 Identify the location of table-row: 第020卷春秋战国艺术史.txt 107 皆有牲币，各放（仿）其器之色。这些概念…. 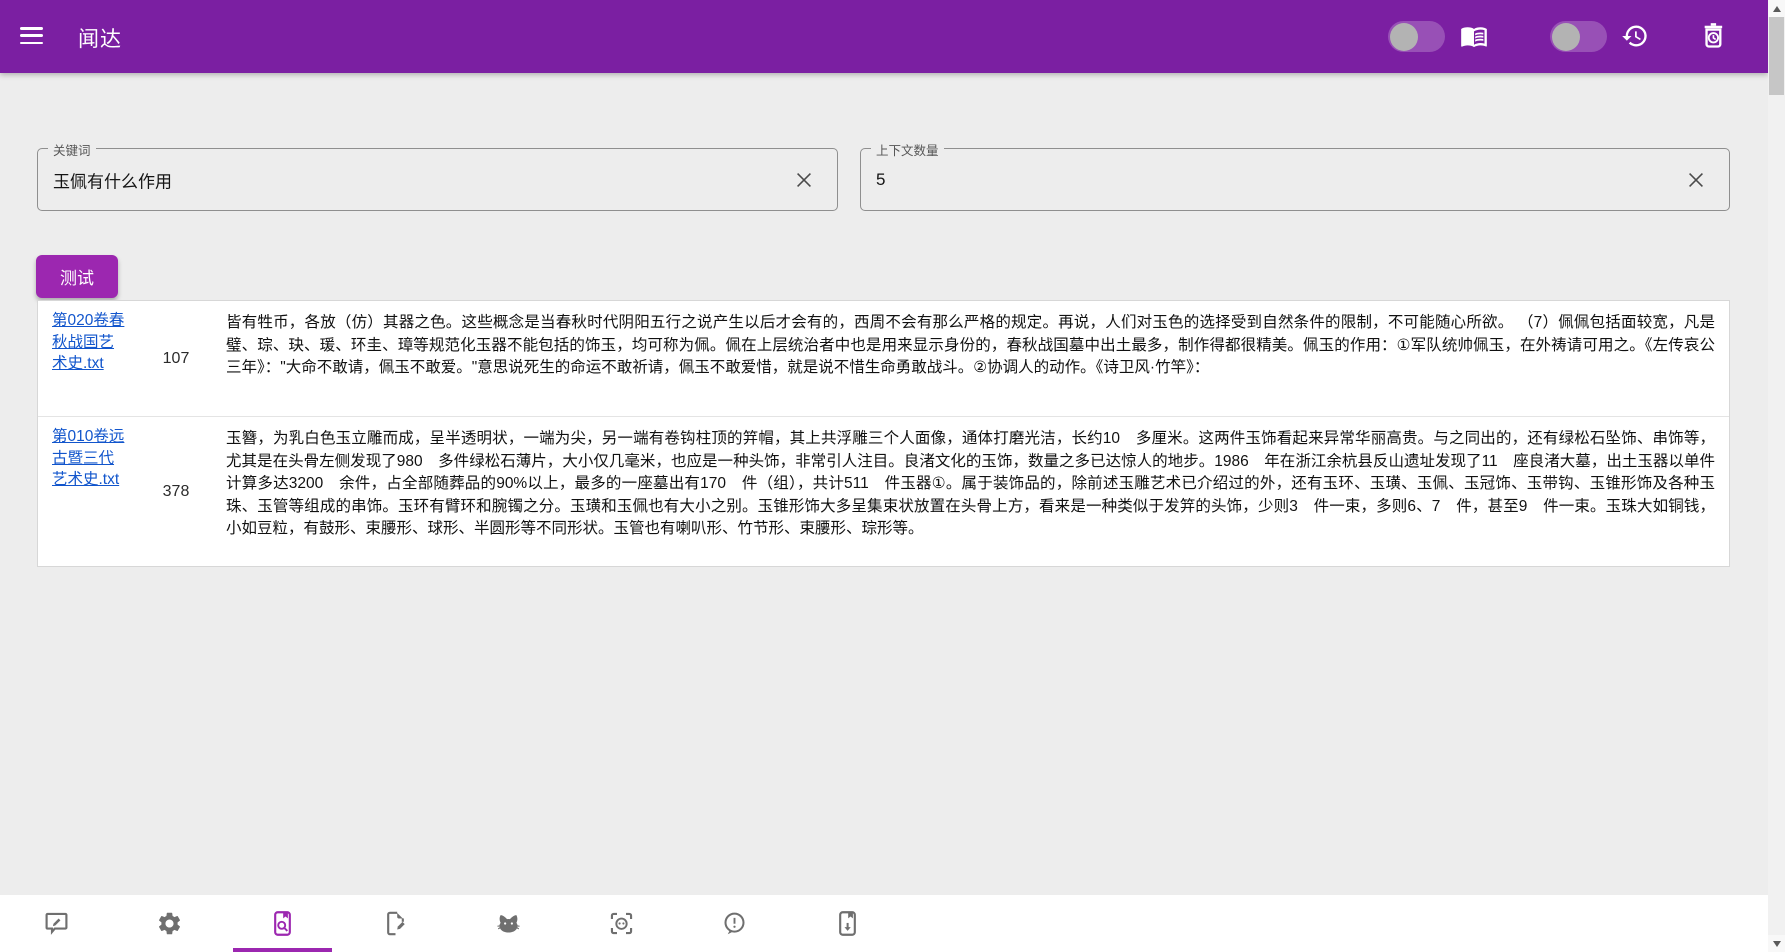
(883, 359).